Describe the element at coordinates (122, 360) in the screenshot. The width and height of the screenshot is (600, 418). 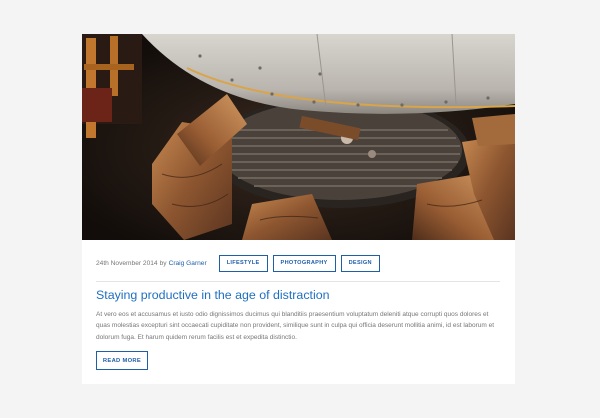
I see `read-more-button: READ MORE` at that location.